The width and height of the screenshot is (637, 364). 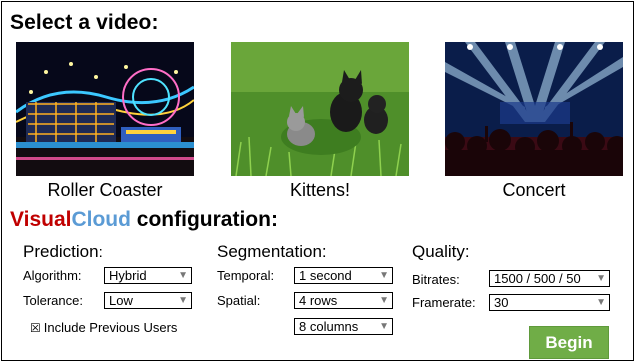 I want to click on temporal-label: Temporal:, so click(x=246, y=275).